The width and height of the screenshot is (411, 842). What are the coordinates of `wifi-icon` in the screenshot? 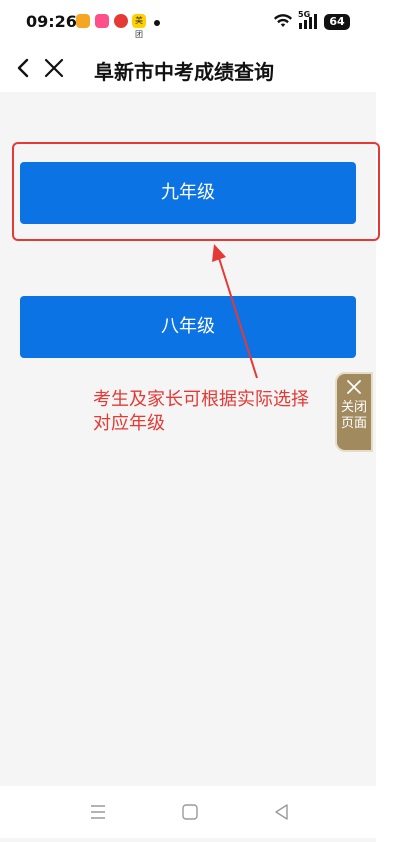 It's located at (283, 20).